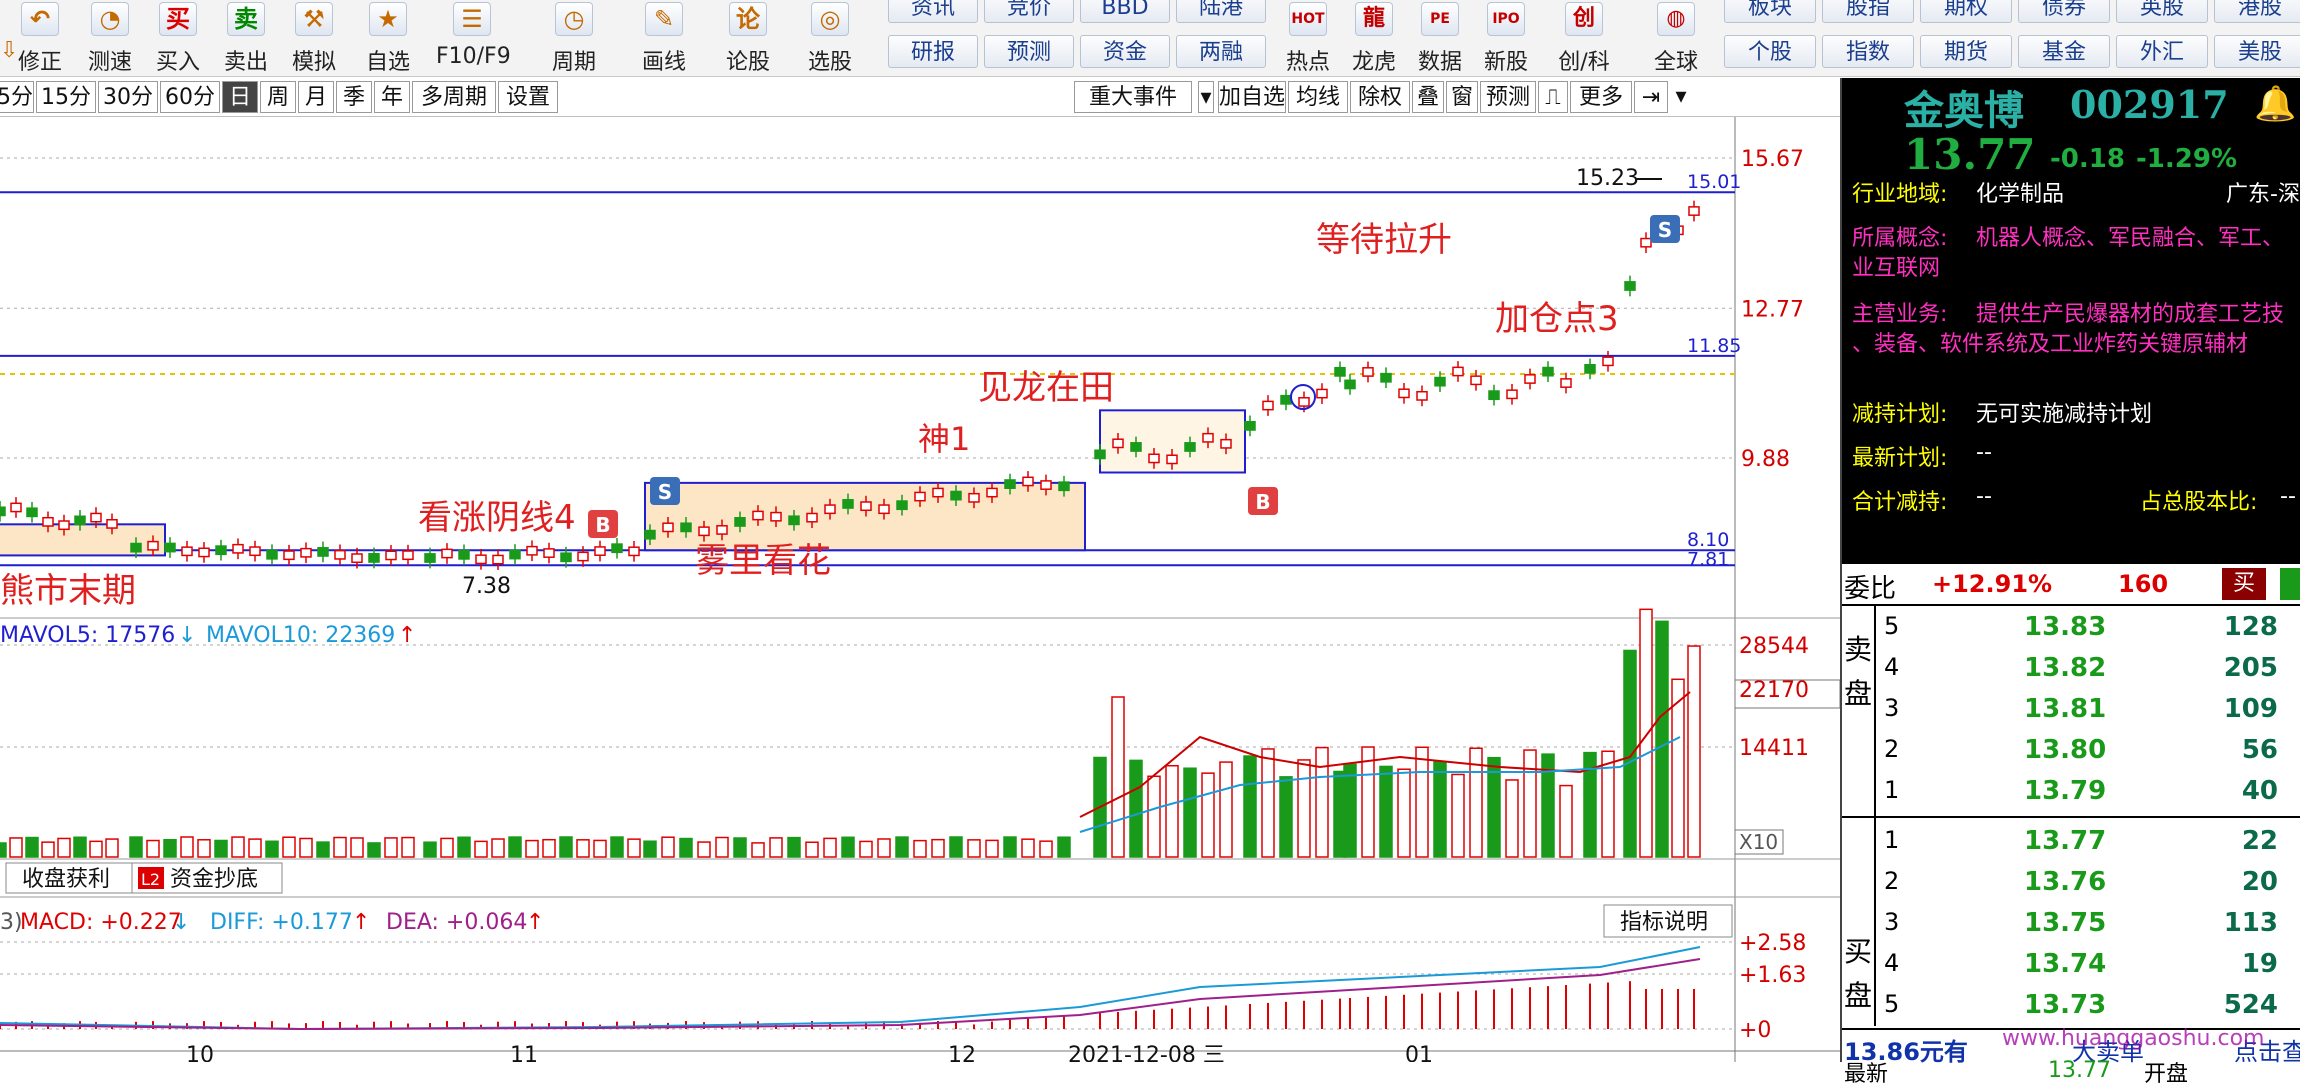 This screenshot has height=1088, width=2300. What do you see at coordinates (1676, 38) in the screenshot?
I see `toolbar-globe-button: ◍ 全球` at bounding box center [1676, 38].